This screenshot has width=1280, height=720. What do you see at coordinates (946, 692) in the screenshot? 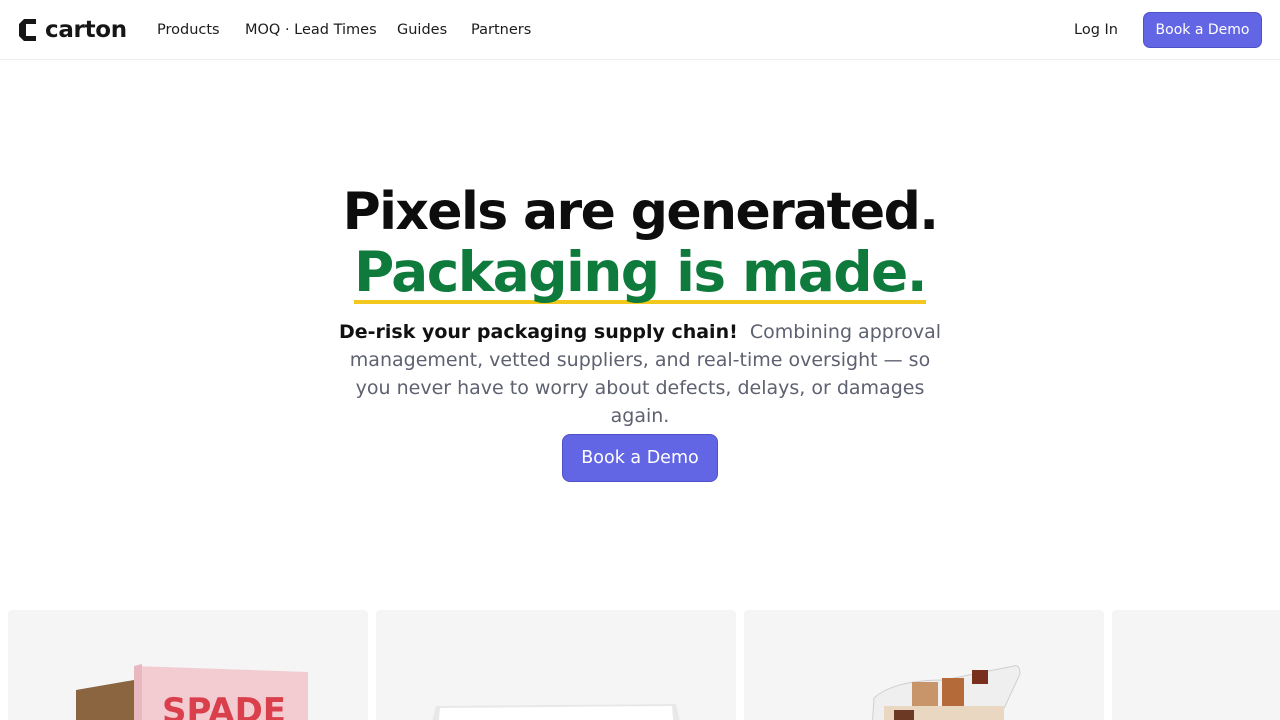
I see `label-roll-image` at bounding box center [946, 692].